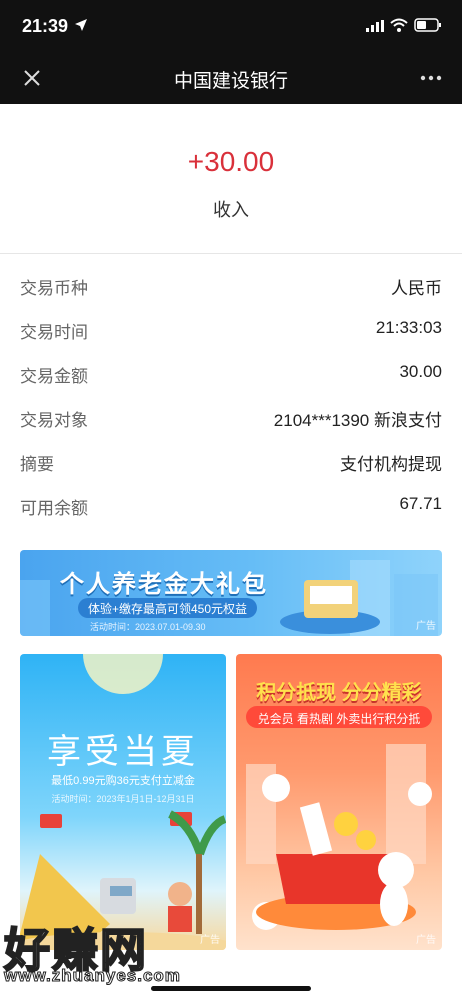  Describe the element at coordinates (81, 25) in the screenshot. I see `location-arrow-icon` at that location.